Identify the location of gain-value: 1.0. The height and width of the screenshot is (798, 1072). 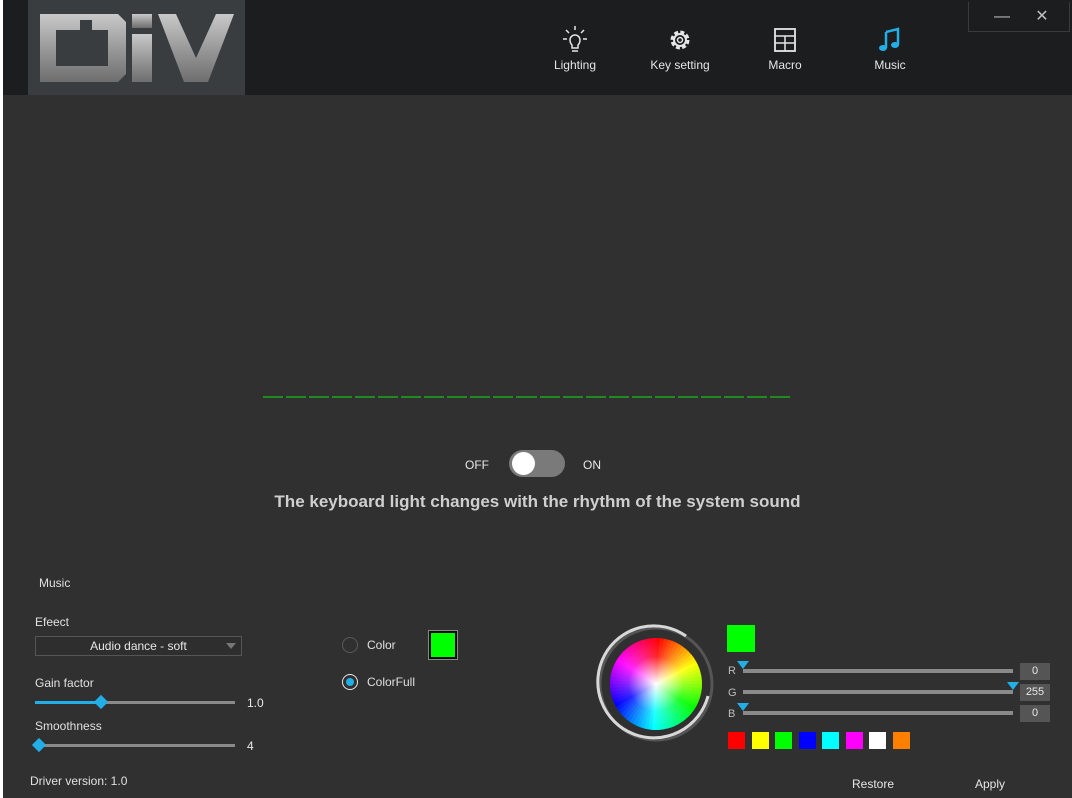
(255, 703).